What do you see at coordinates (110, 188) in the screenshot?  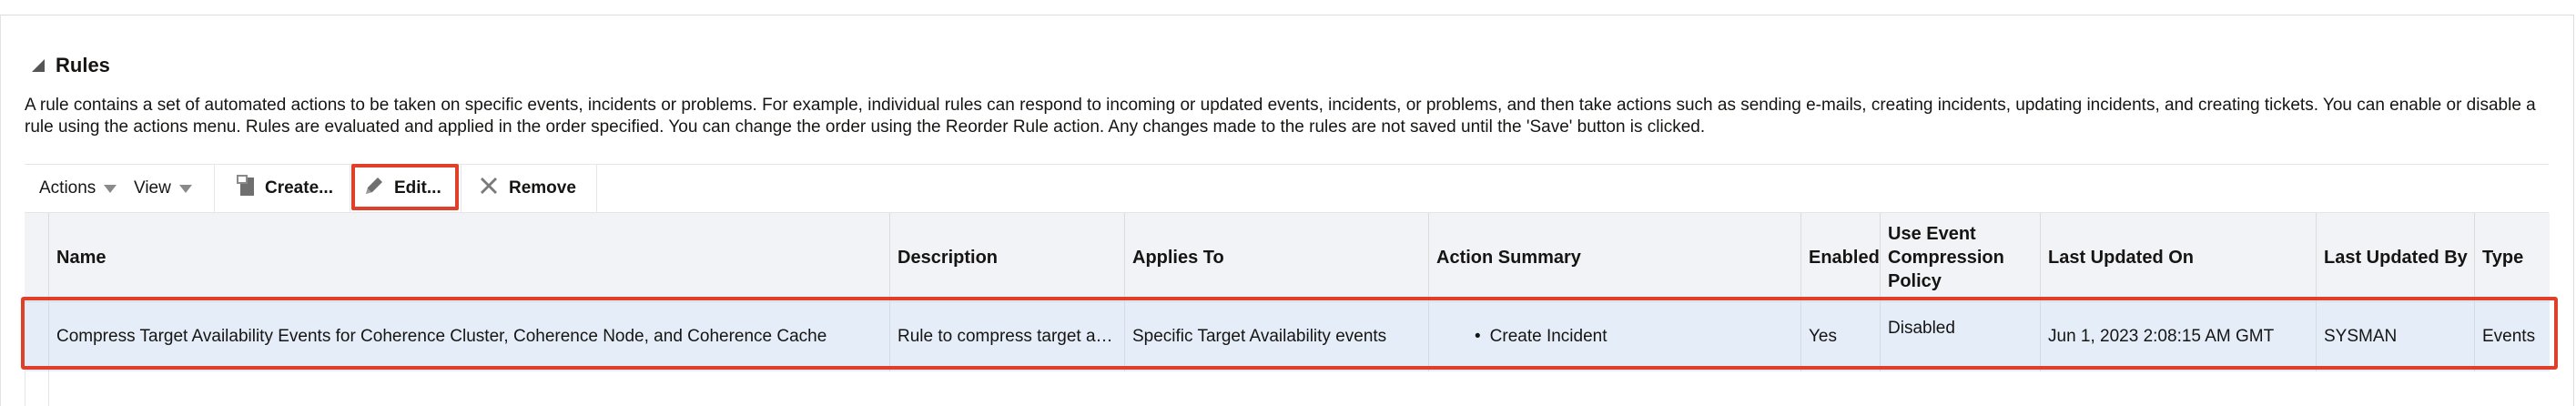 I see `actions-chevron-down-icon` at bounding box center [110, 188].